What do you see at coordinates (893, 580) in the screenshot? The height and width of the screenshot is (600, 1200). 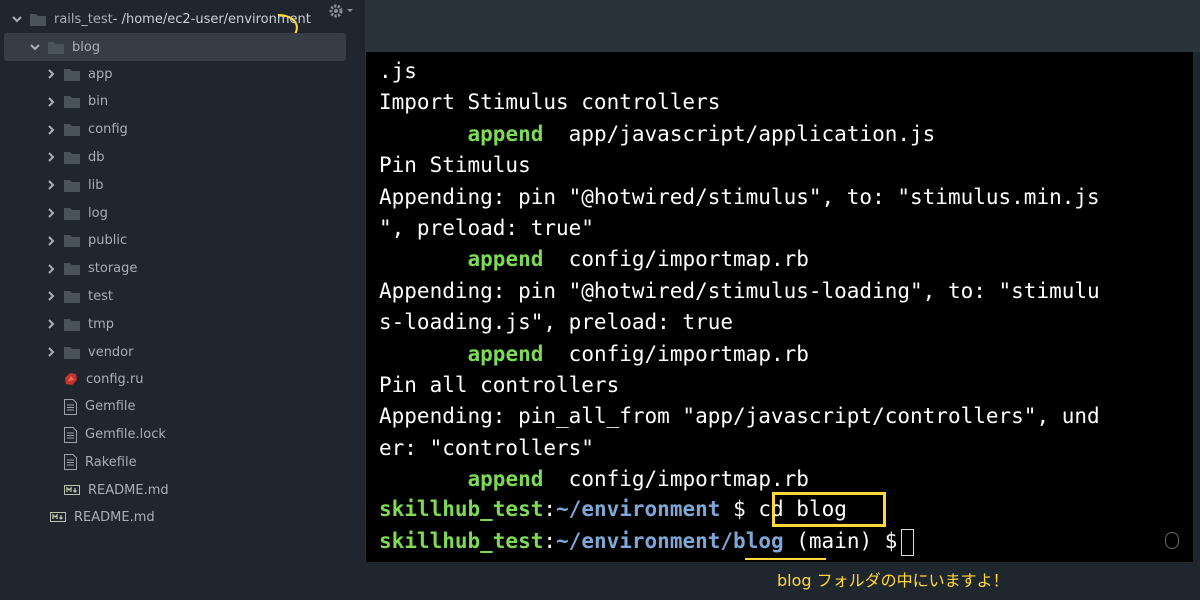 I see `annotation-text: blog フォルダの中にいますよ！` at bounding box center [893, 580].